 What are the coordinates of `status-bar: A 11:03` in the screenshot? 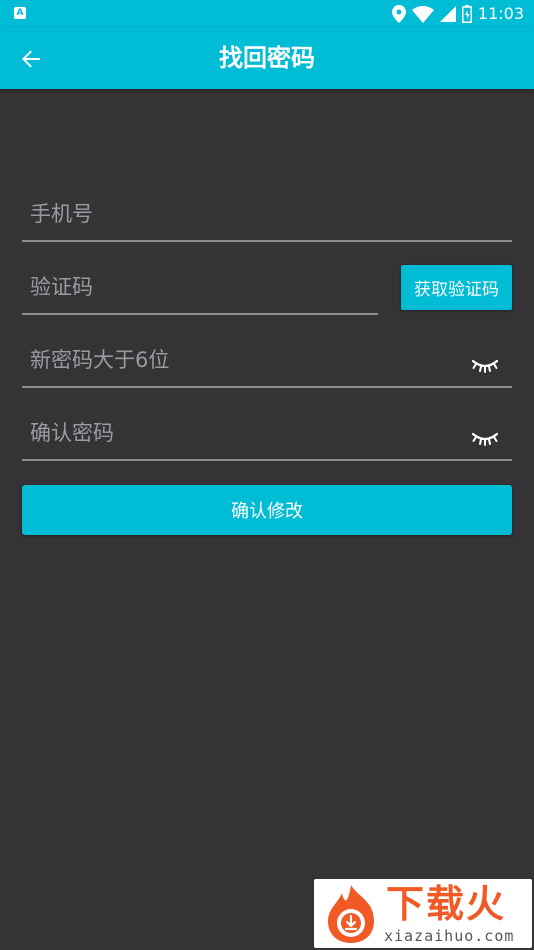 It's located at (267, 14).